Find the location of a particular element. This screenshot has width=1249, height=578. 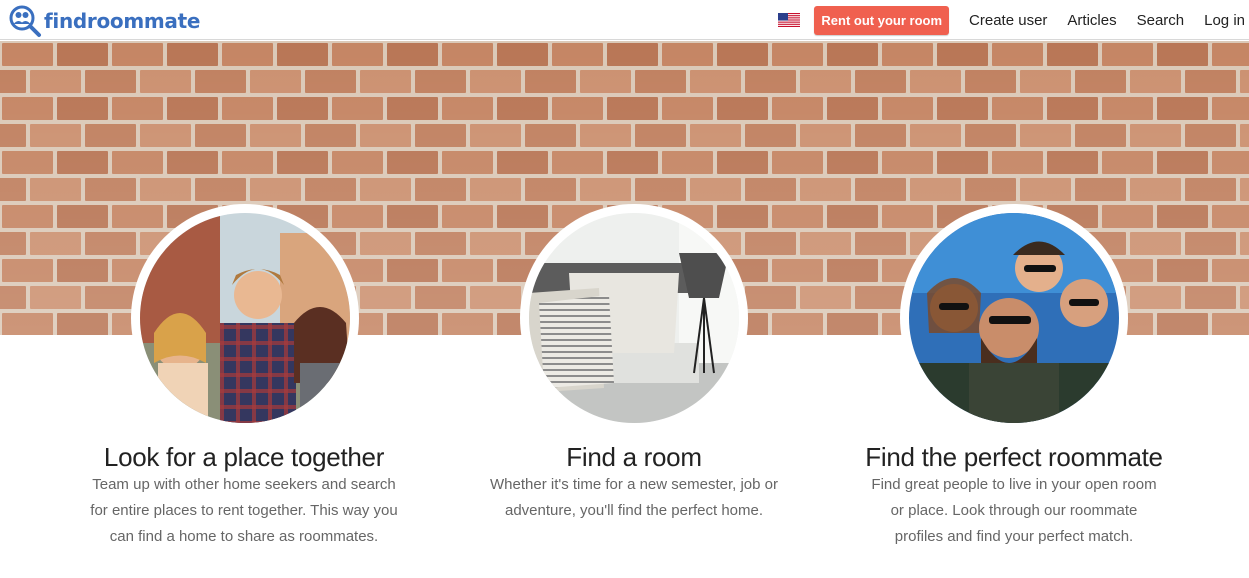

feature-description-line: can find a home to share as roommates. is located at coordinates (244, 536).